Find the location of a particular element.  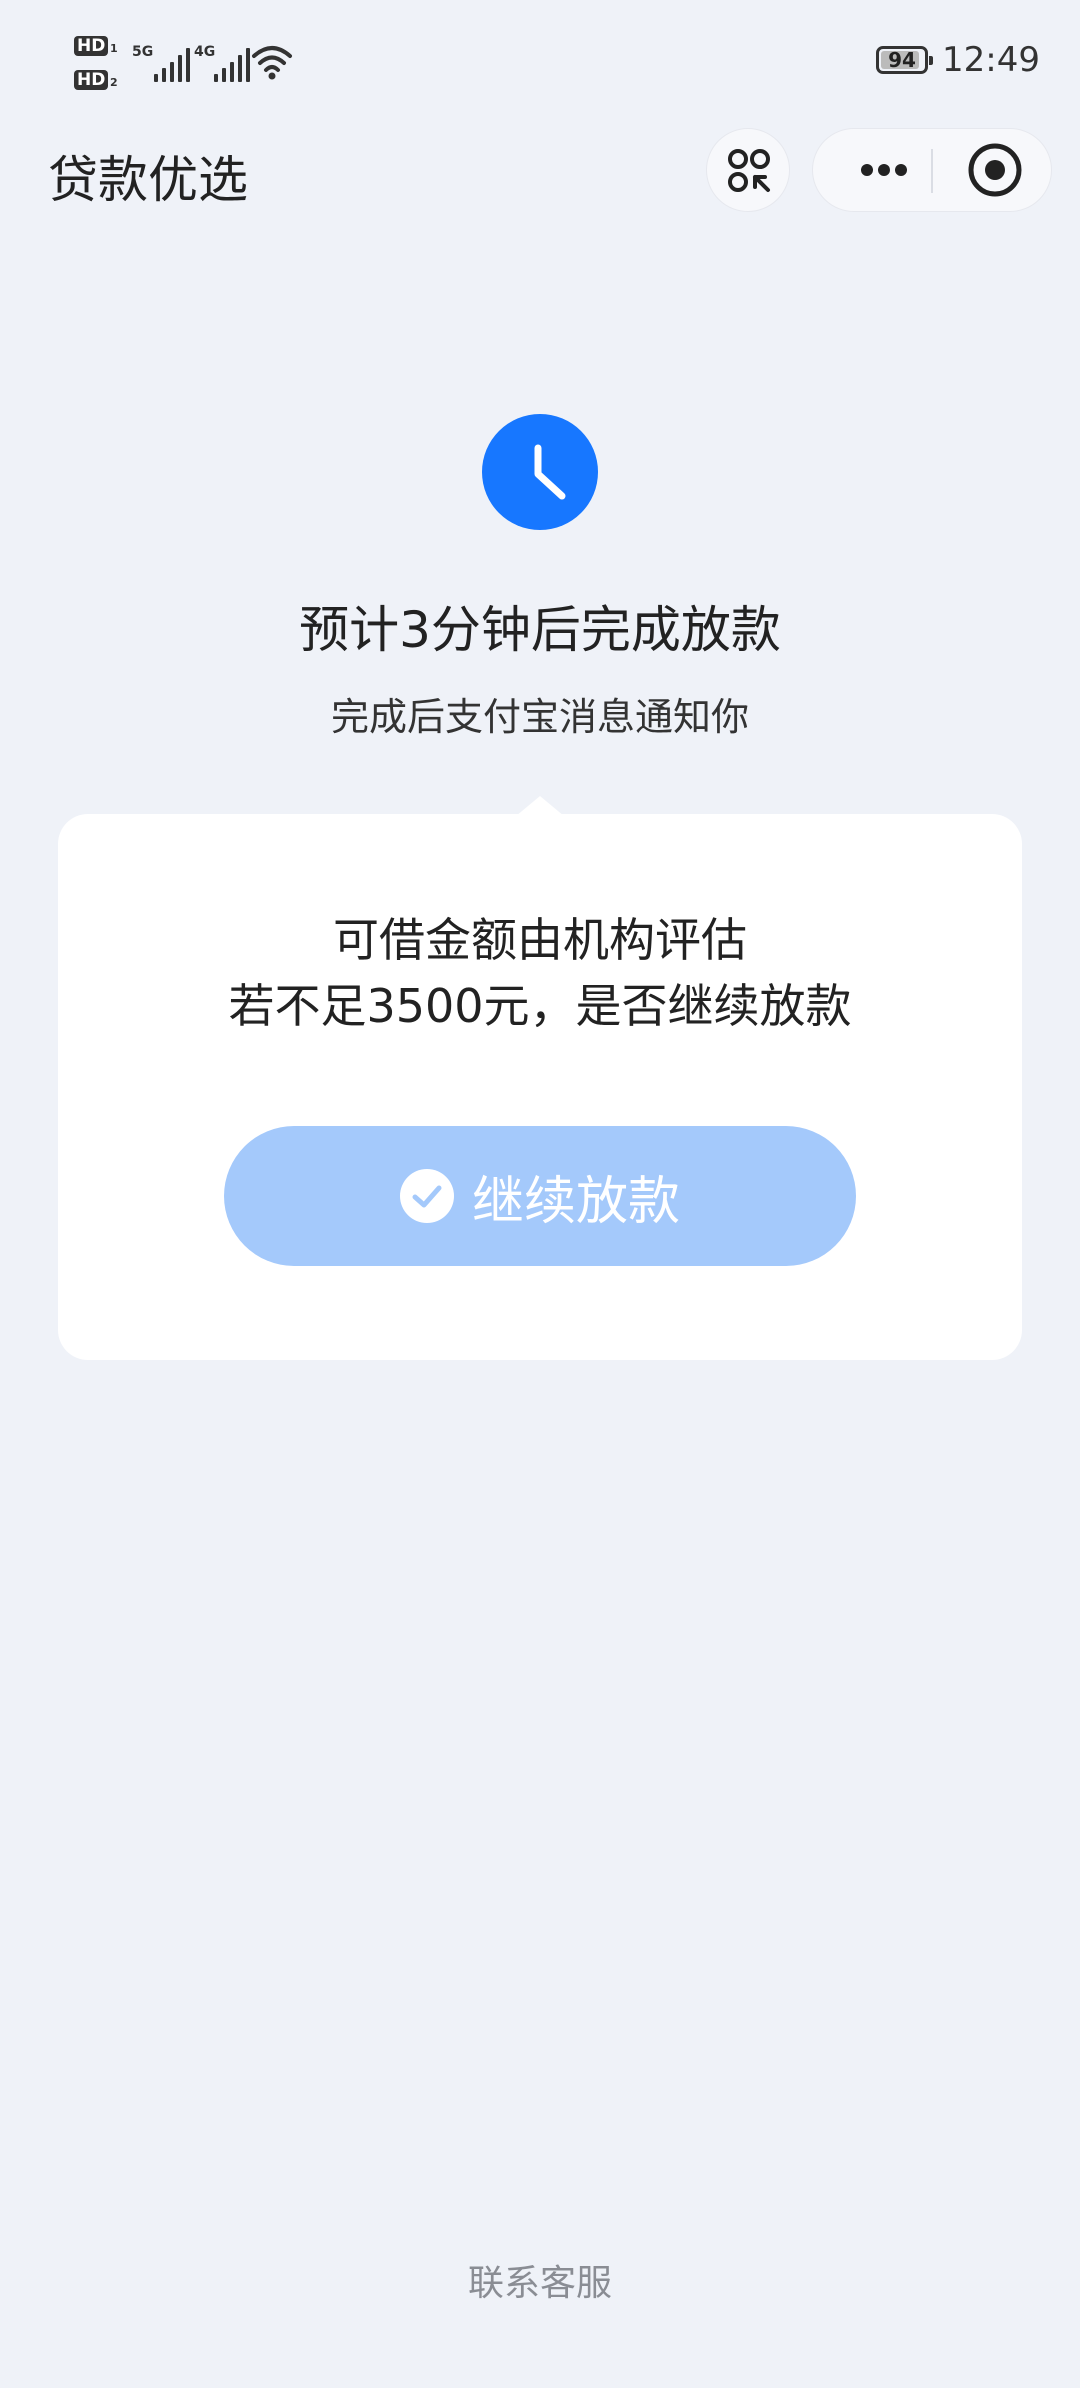

capsule-divider is located at coordinates (932, 171).